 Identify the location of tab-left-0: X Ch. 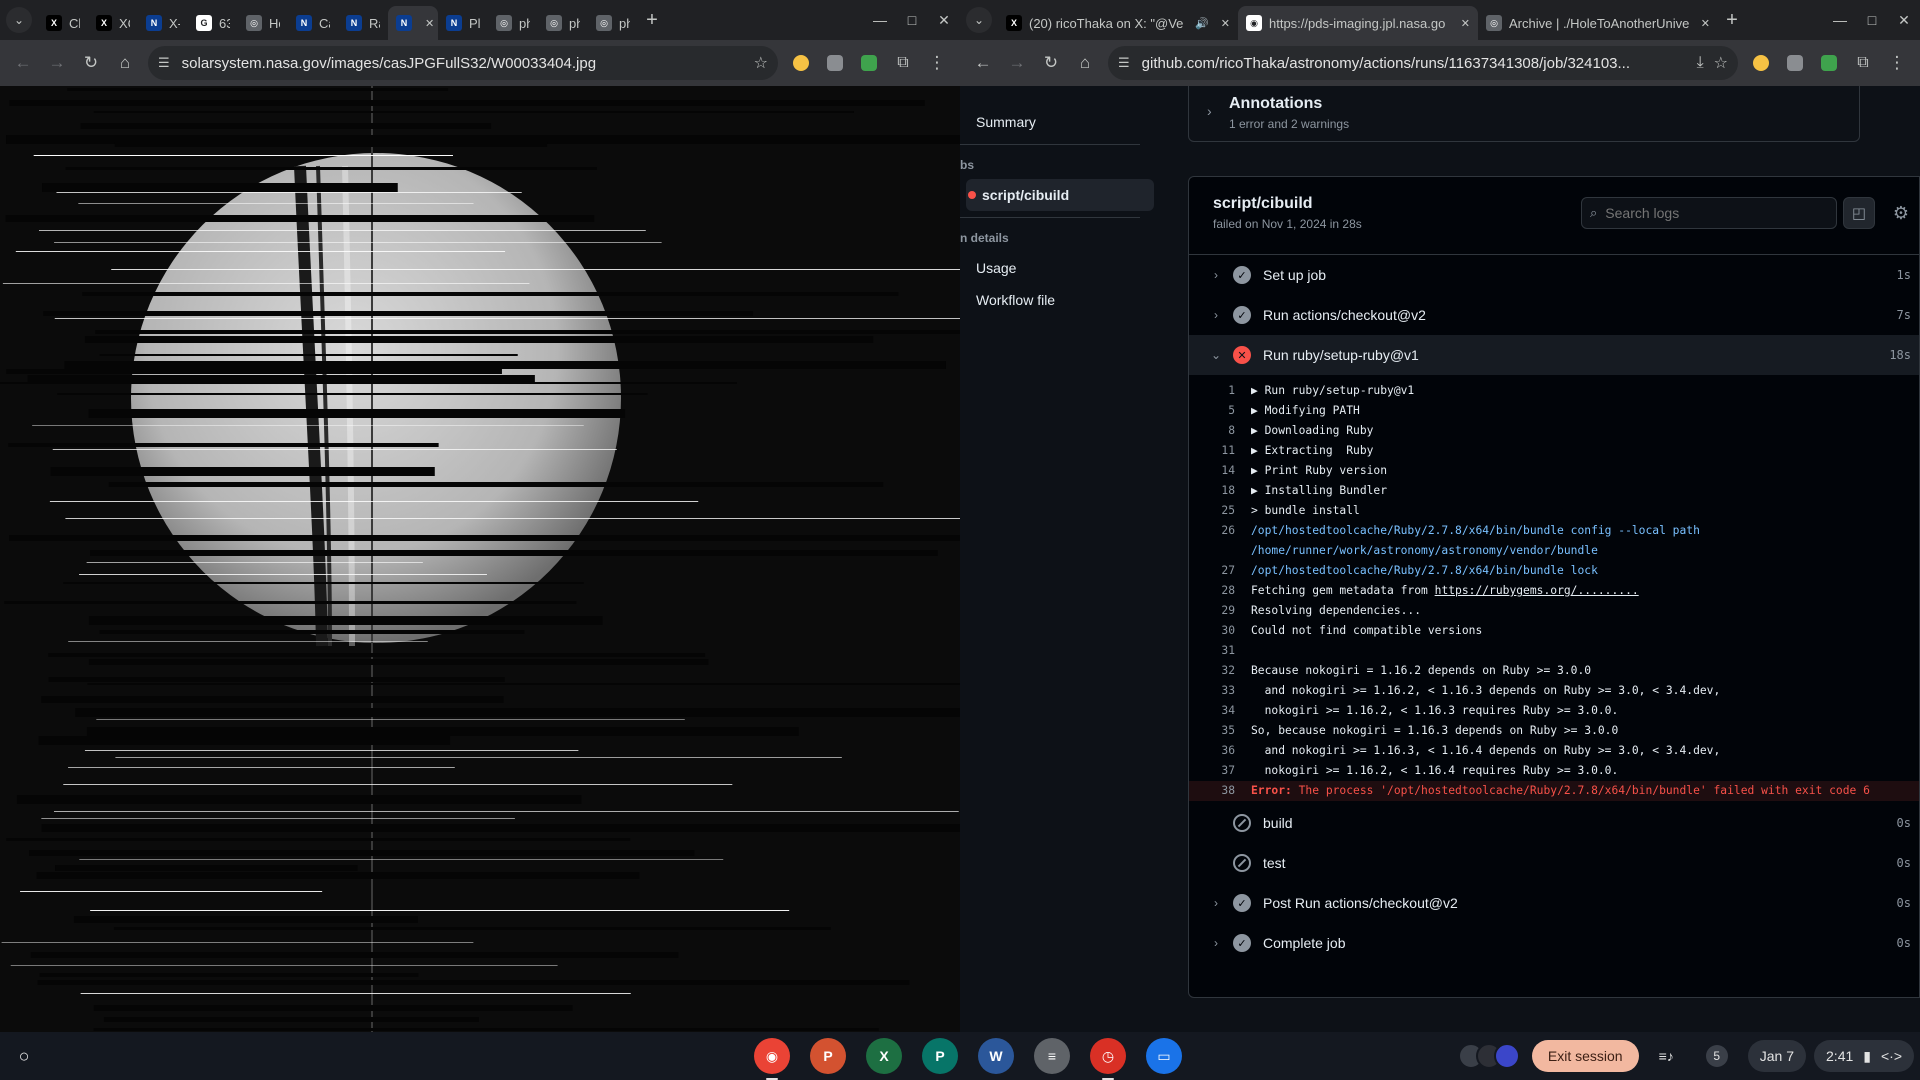
(63, 23).